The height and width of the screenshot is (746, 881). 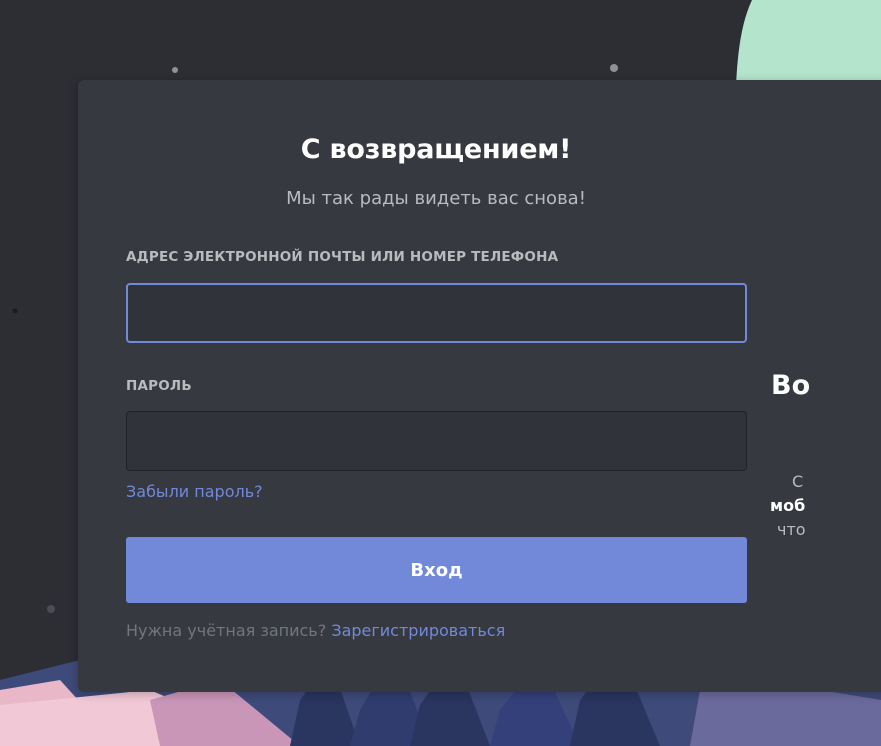 What do you see at coordinates (820, 506) in the screenshot?
I see `qr-login-description: С моб что` at bounding box center [820, 506].